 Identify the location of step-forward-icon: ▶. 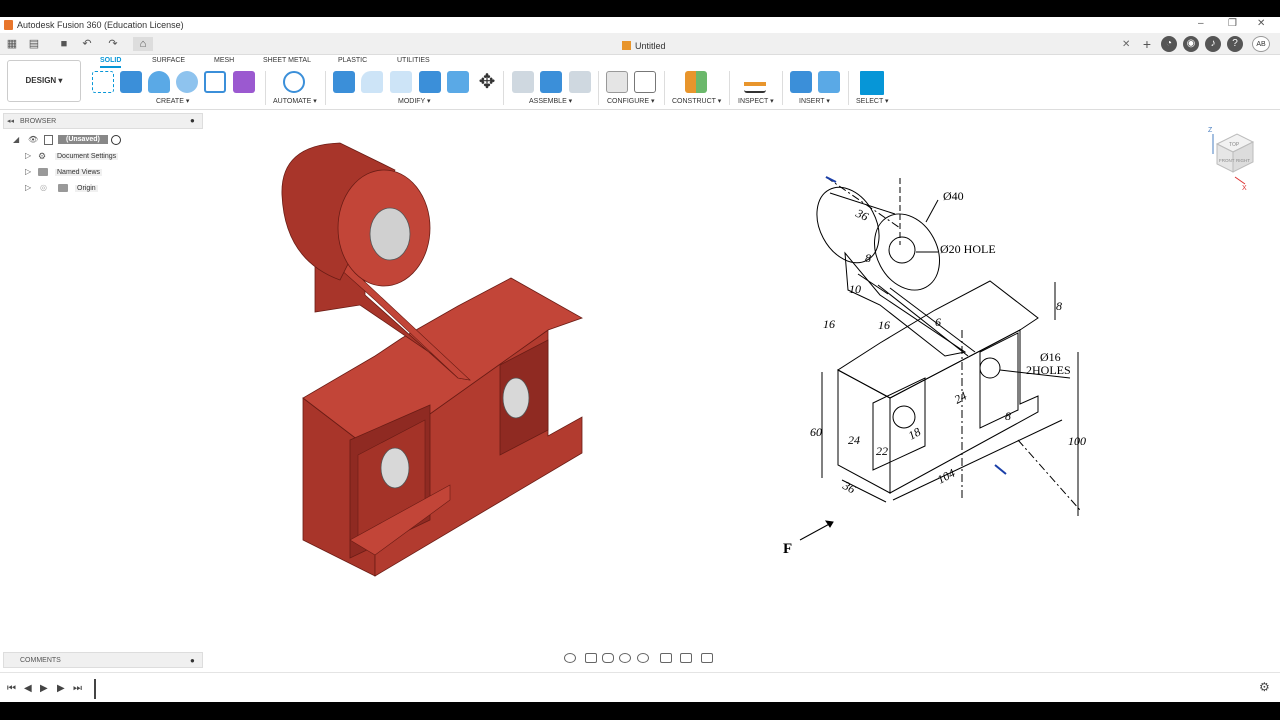
(61, 688).